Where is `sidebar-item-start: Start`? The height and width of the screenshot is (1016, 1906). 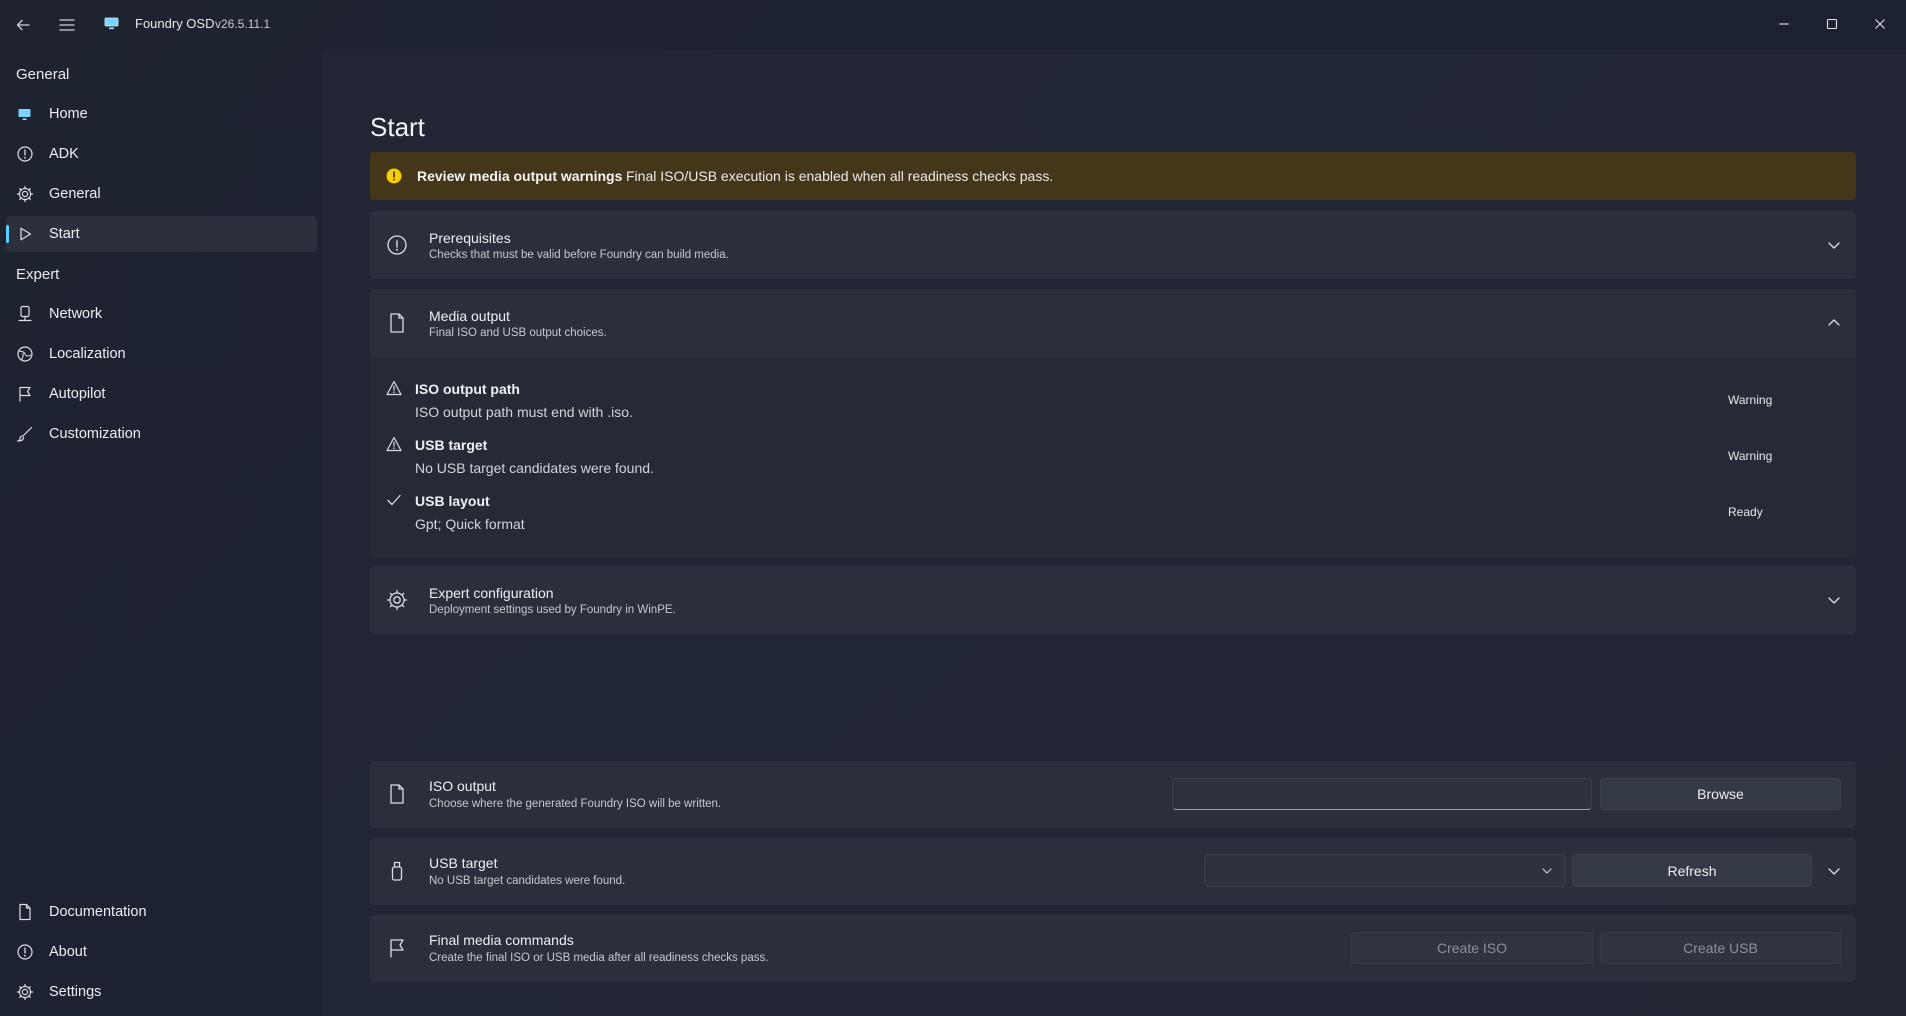
sidebar-item-start: Start is located at coordinates (161, 234).